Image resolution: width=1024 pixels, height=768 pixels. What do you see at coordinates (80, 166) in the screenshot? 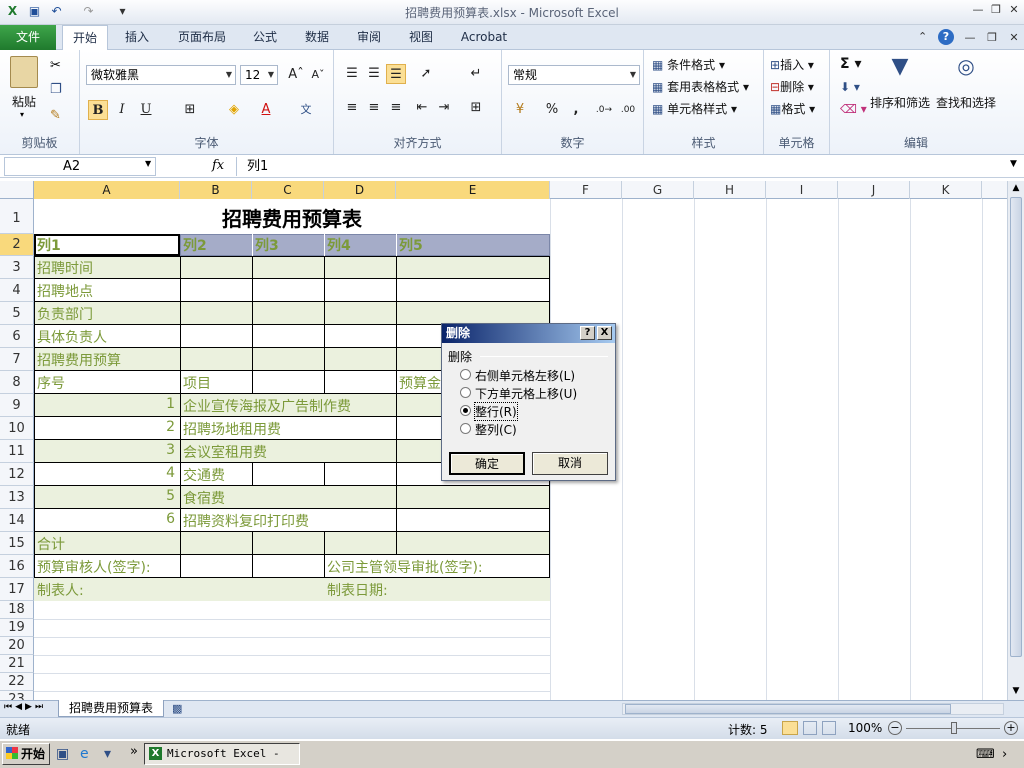
I see `name-box: A2` at bounding box center [80, 166].